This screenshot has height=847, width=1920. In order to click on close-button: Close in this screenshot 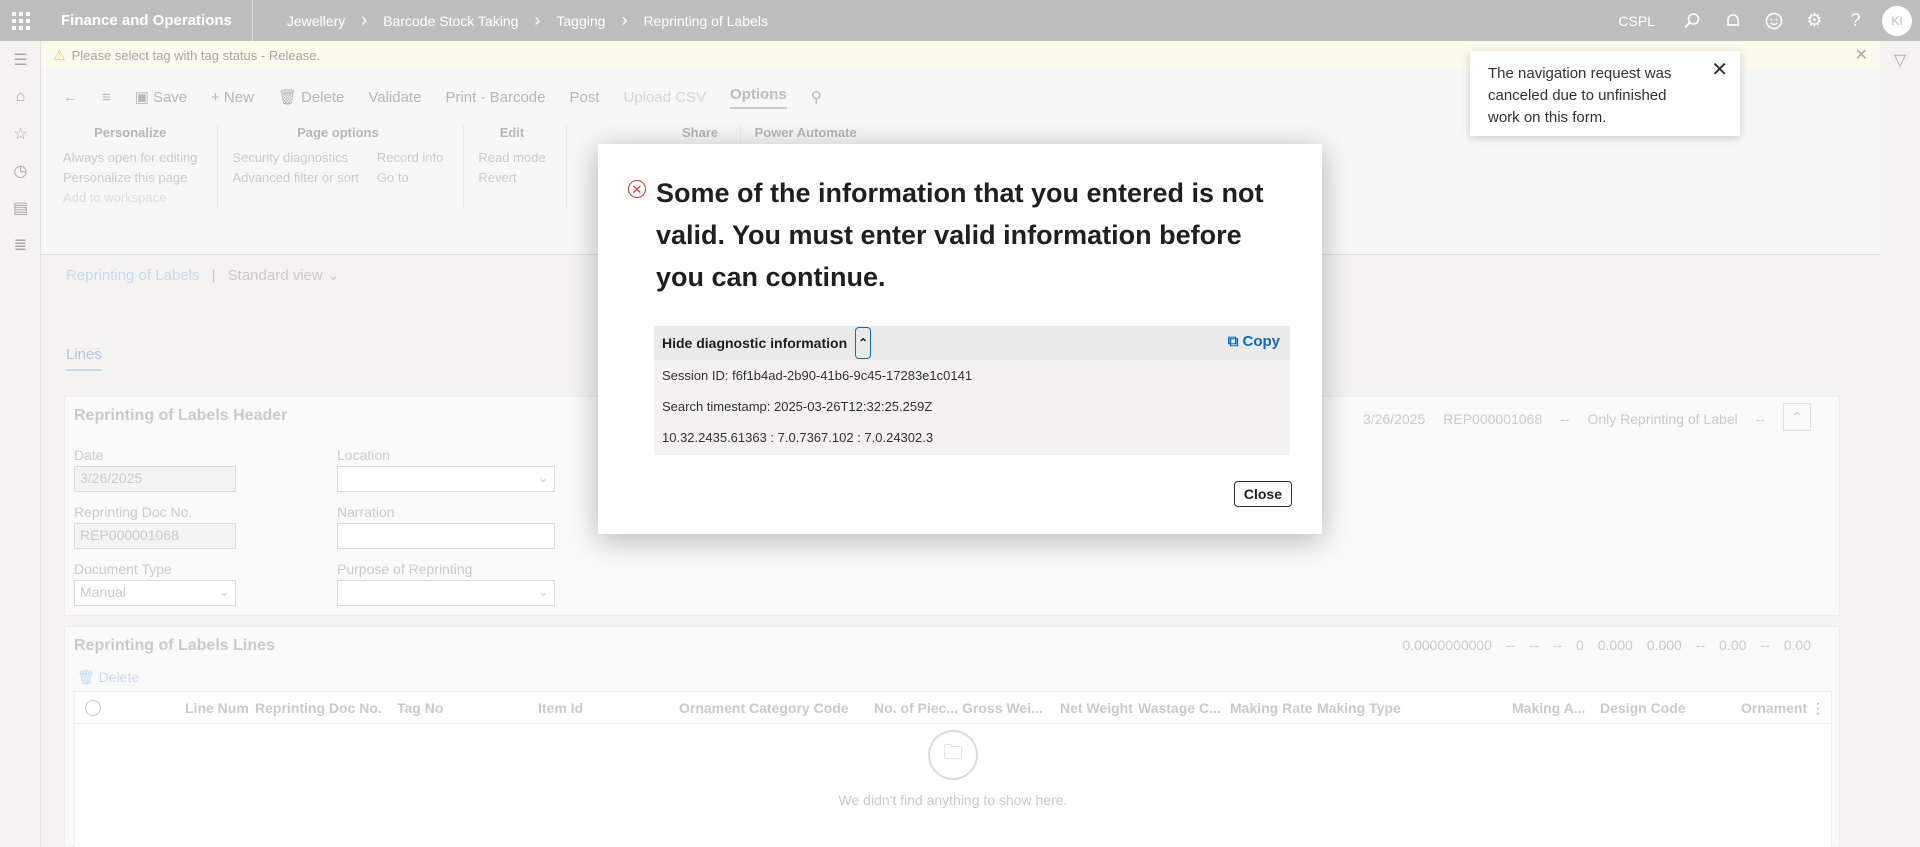, I will do `click(1262, 494)`.